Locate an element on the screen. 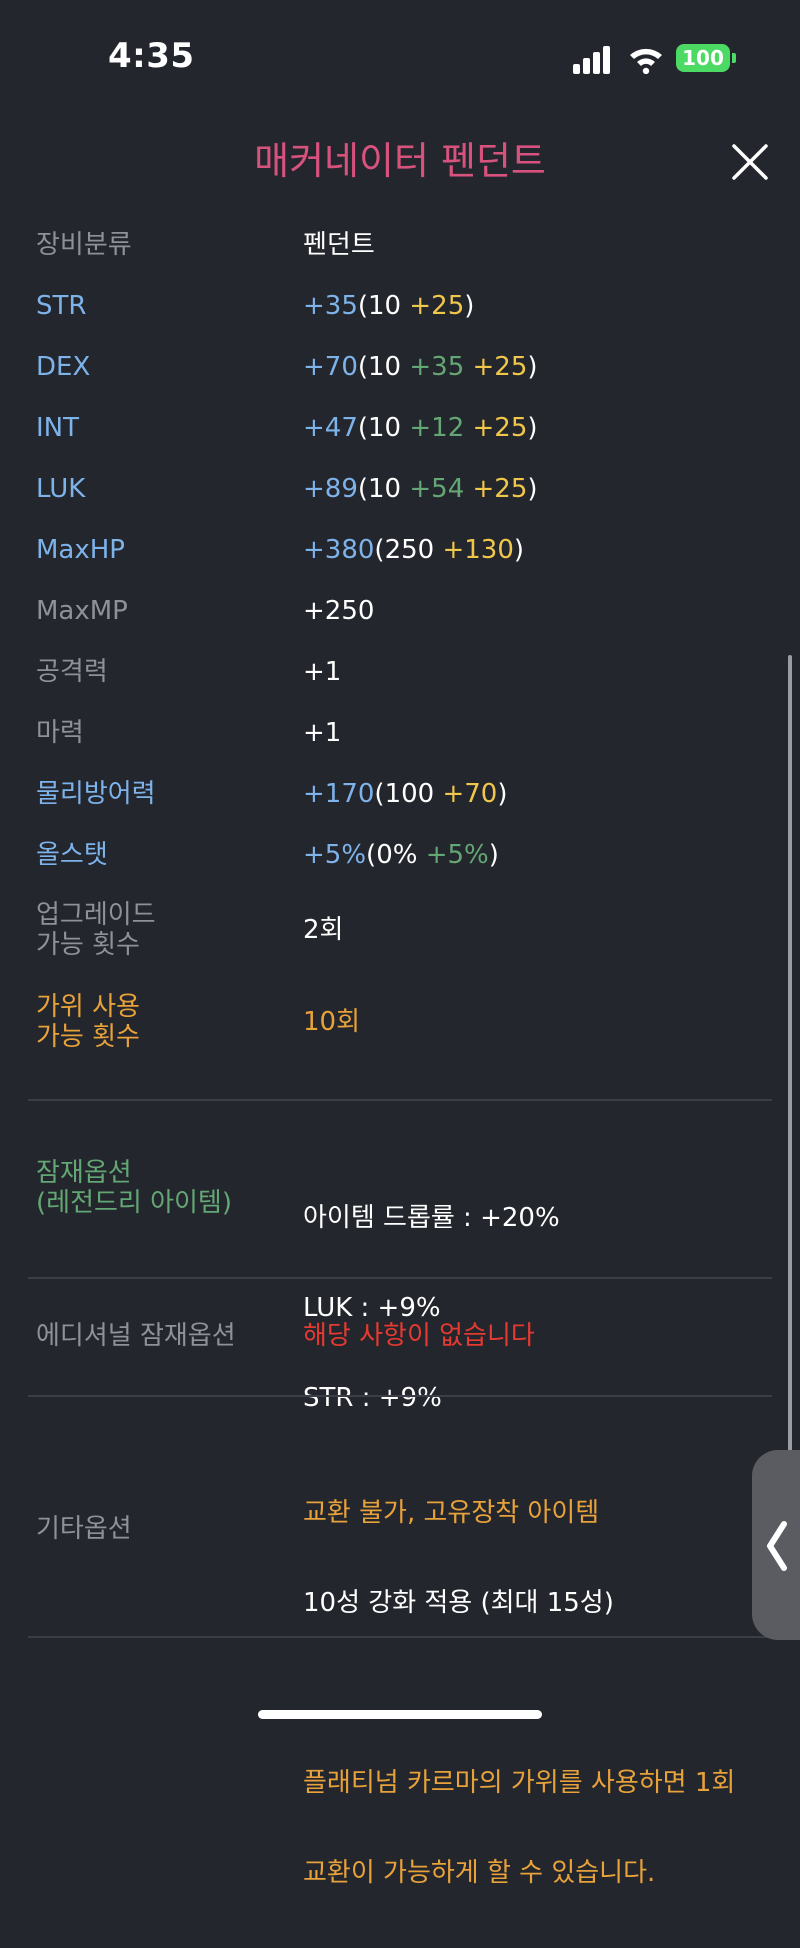  stat-label: 물리방어력 is located at coordinates (96, 794).